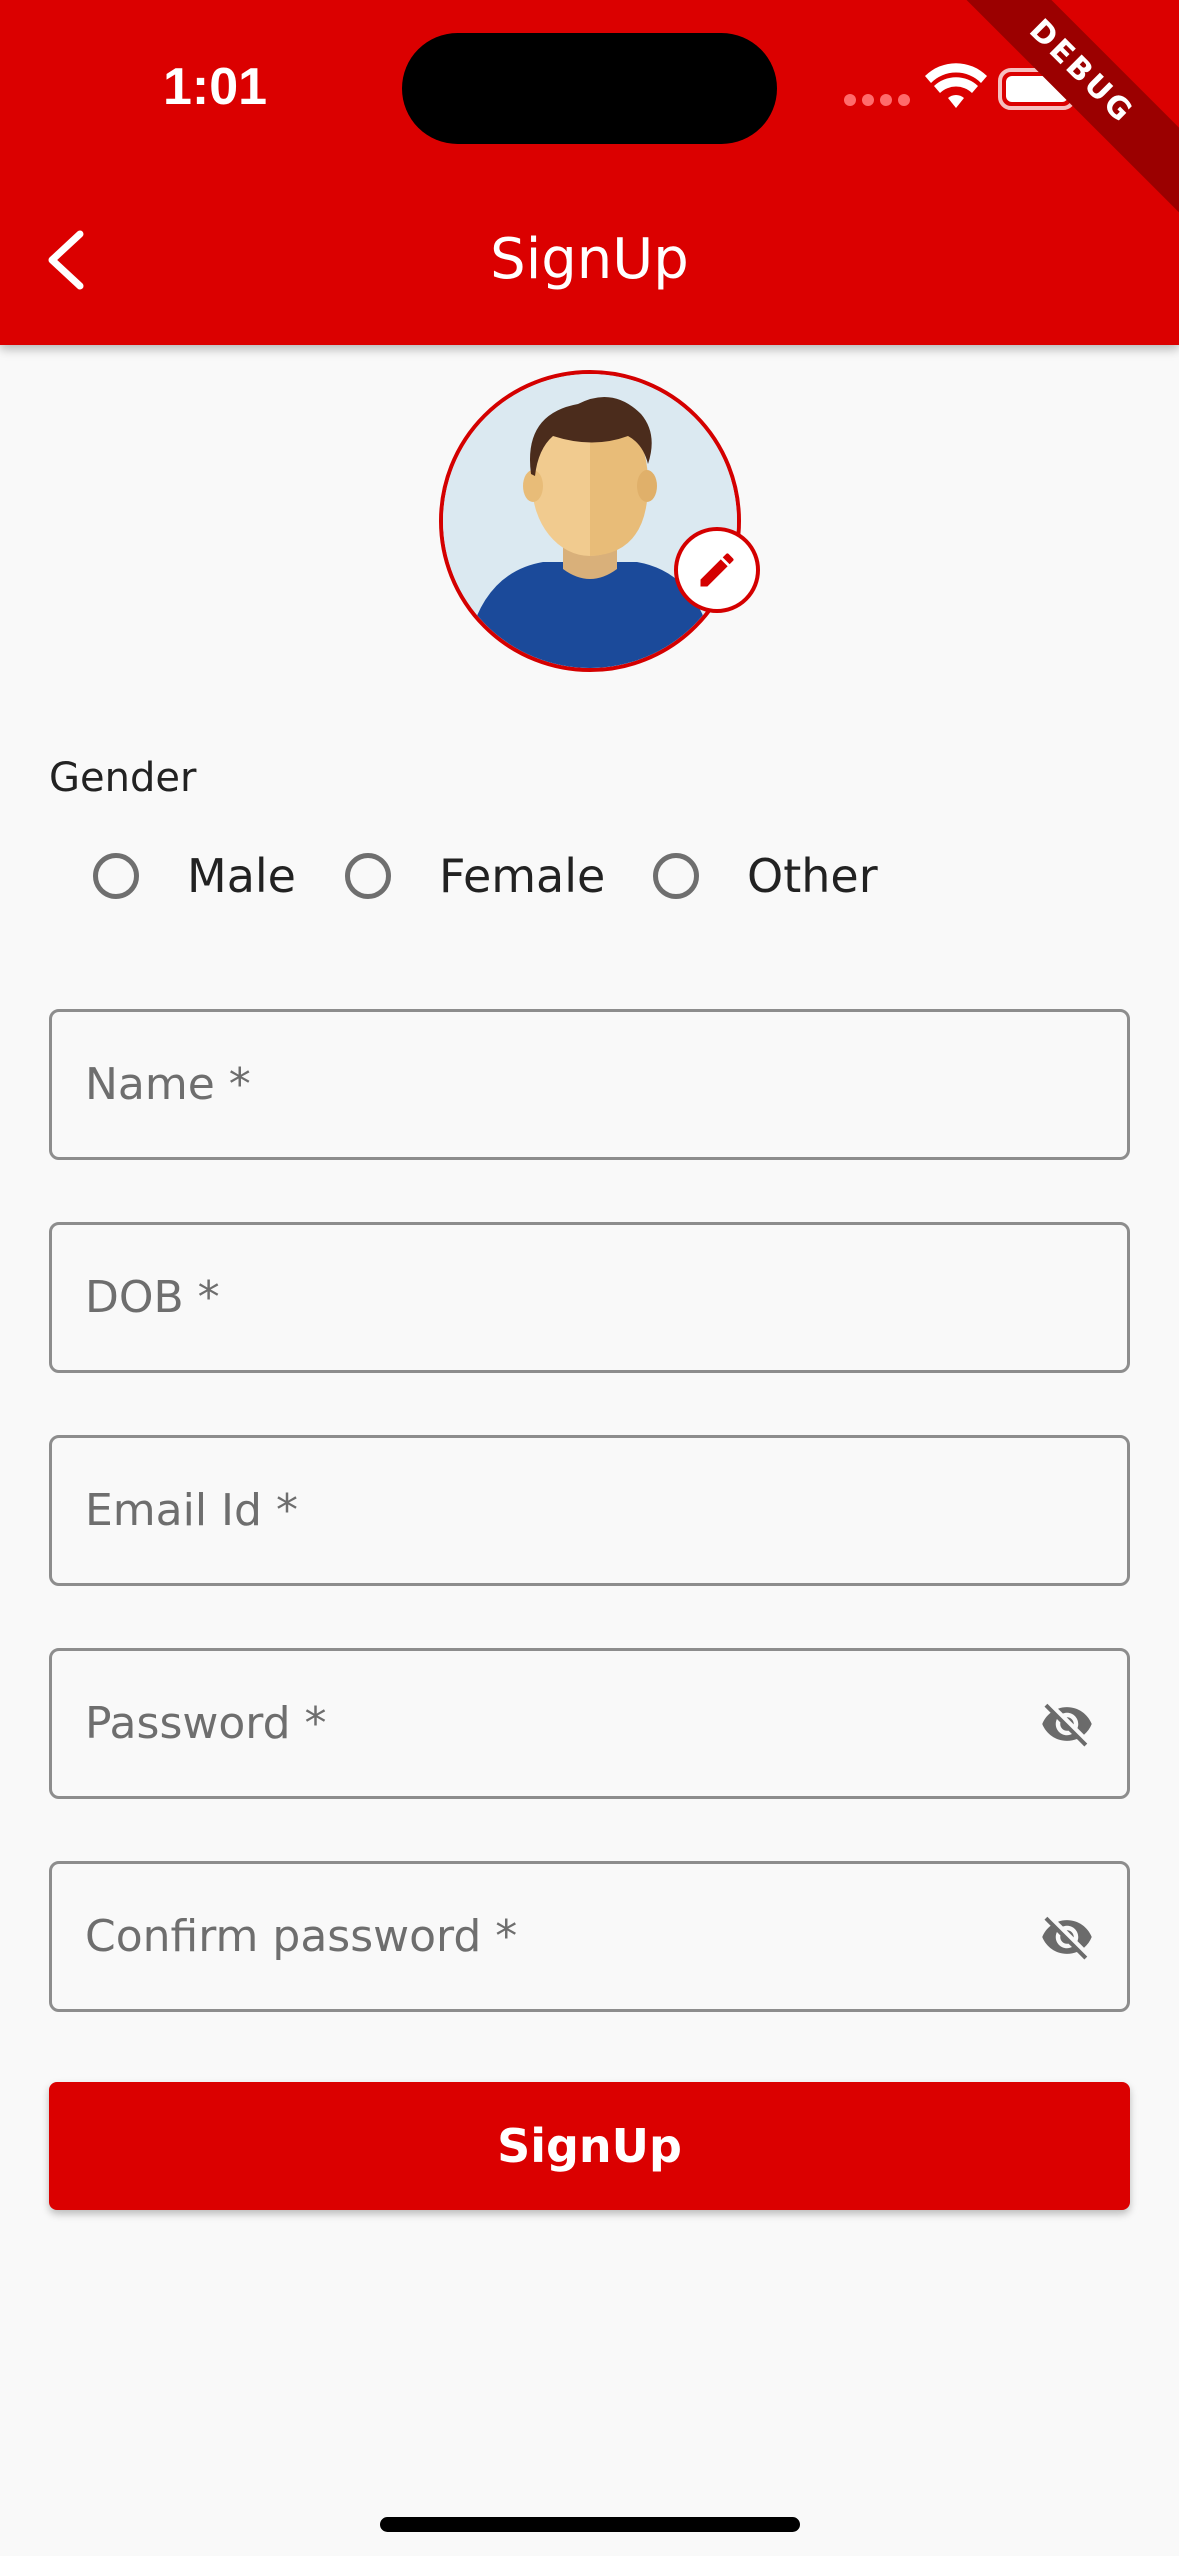 The width and height of the screenshot is (1179, 2556). I want to click on name-input, so click(591, 1084).